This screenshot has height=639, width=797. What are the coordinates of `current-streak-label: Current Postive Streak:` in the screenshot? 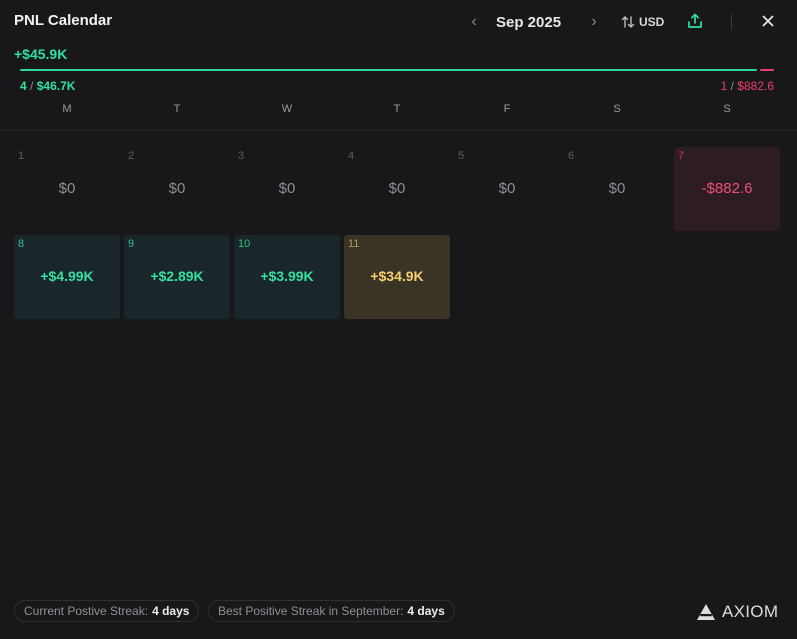 It's located at (86, 611).